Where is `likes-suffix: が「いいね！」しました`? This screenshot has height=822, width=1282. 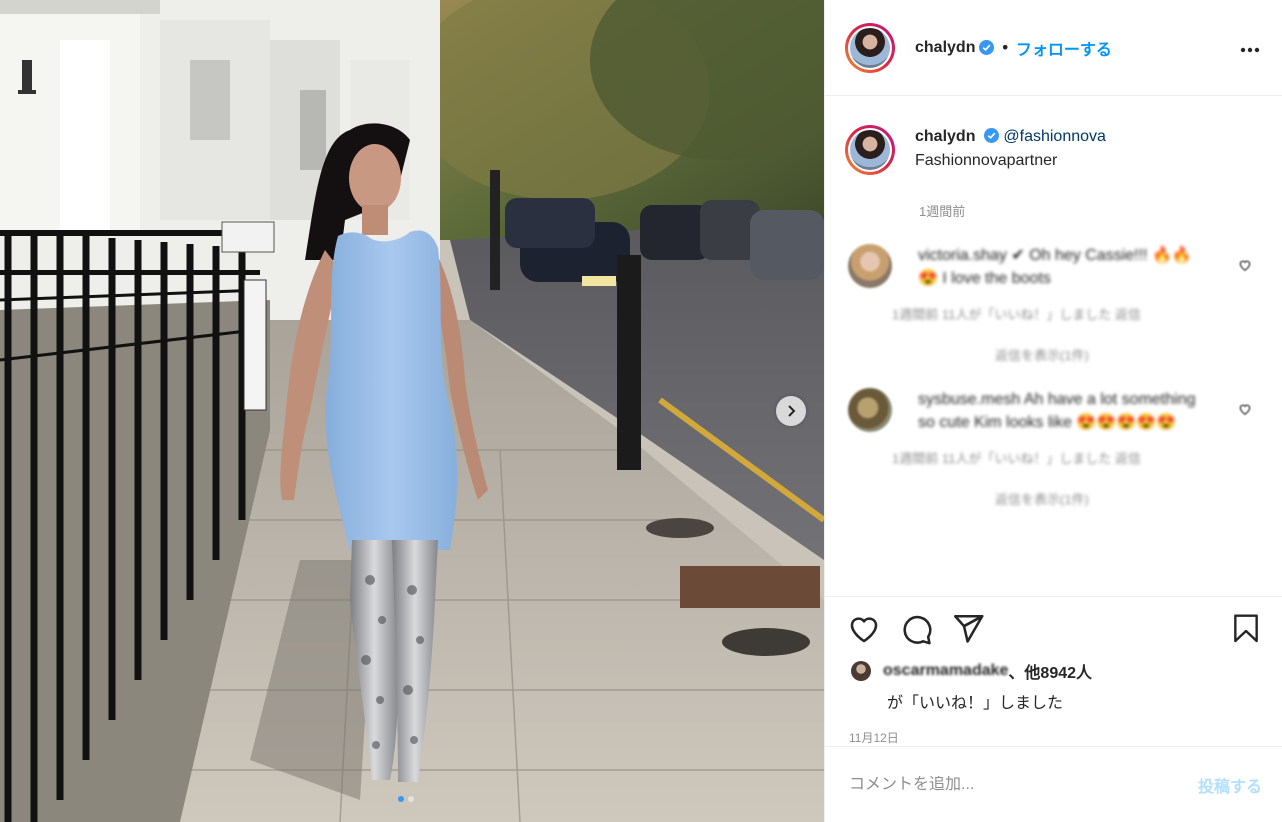
likes-suffix: が「いいね！」しました is located at coordinates (975, 703).